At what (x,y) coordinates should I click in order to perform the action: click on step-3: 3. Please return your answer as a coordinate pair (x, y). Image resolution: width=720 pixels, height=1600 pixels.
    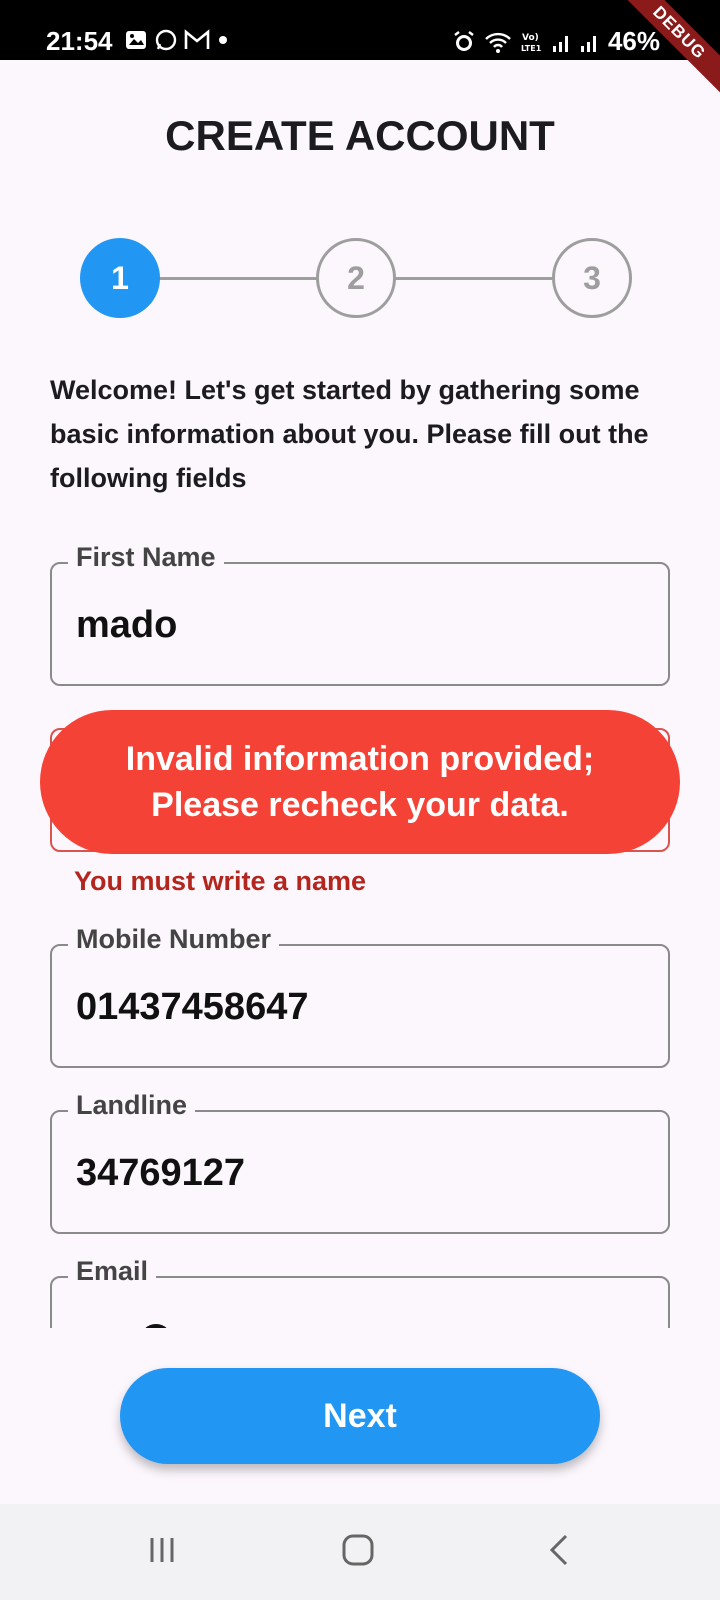
    Looking at the image, I should click on (592, 278).